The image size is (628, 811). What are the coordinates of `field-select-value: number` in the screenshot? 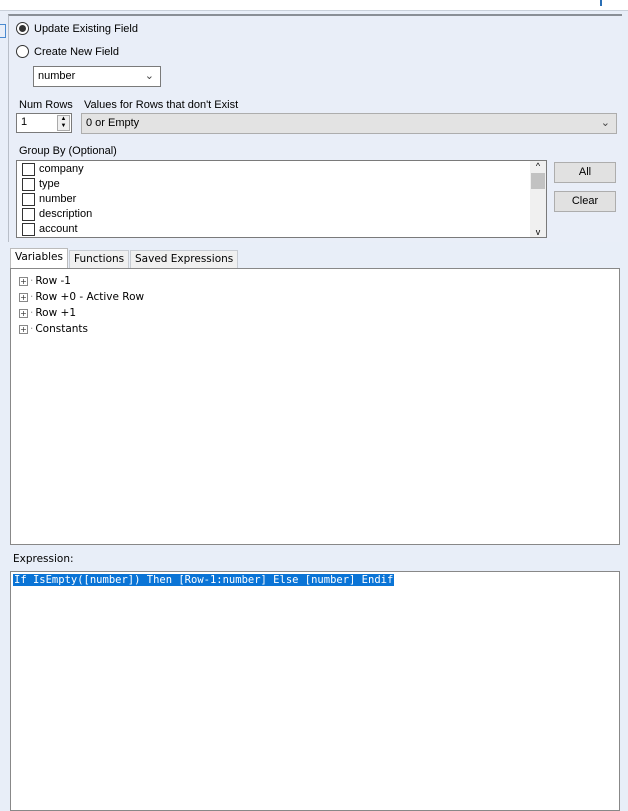 It's located at (57, 76).